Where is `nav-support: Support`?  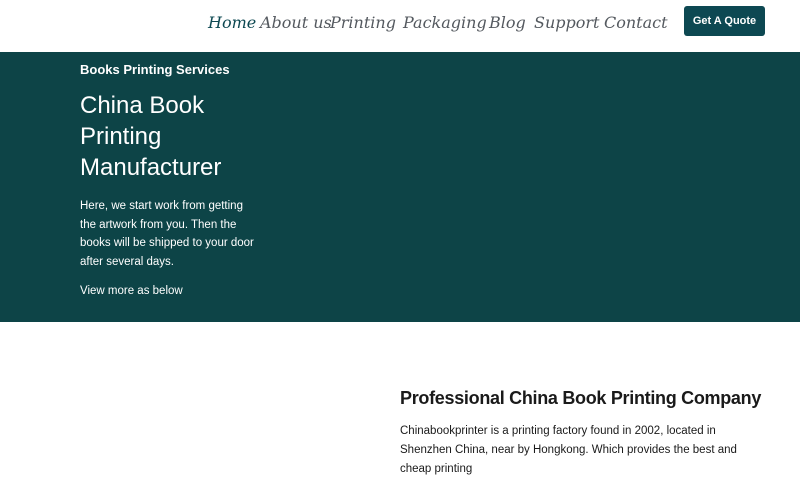 nav-support: Support is located at coordinates (566, 23).